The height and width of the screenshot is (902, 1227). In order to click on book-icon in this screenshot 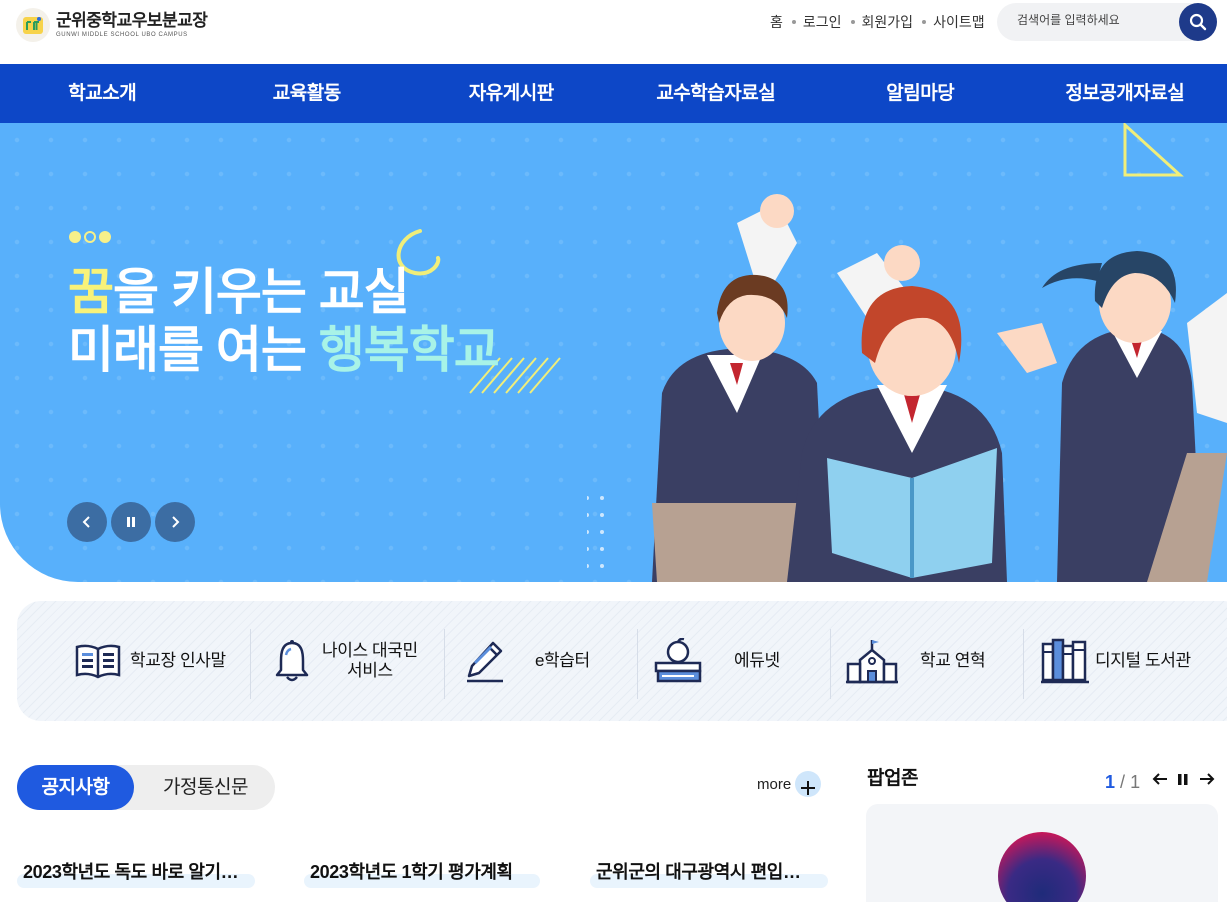, I will do `click(98, 661)`.